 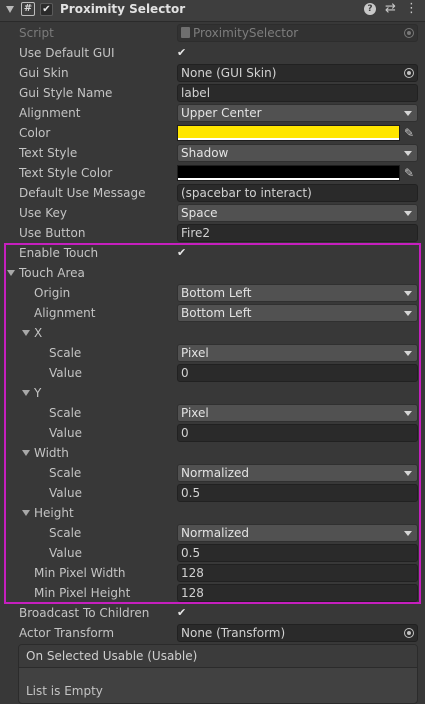 I want to click on use-key-row: Use Key Space, so click(x=212, y=213).